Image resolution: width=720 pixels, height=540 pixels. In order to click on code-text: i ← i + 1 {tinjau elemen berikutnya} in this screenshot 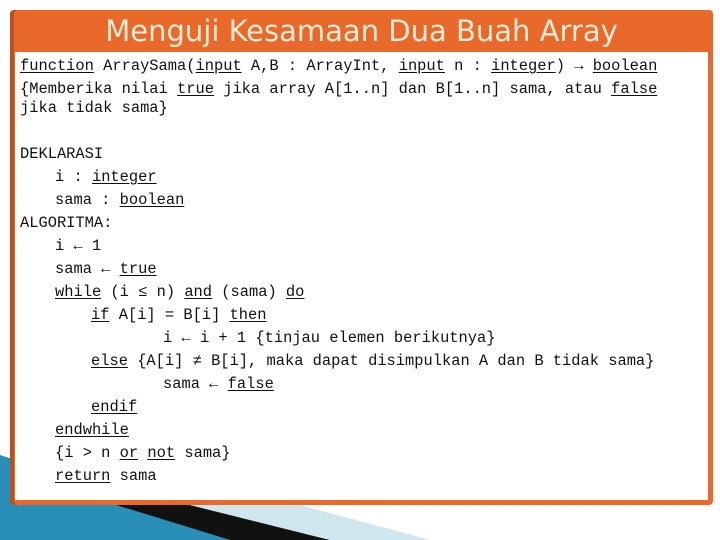, I will do `click(329, 338)`.